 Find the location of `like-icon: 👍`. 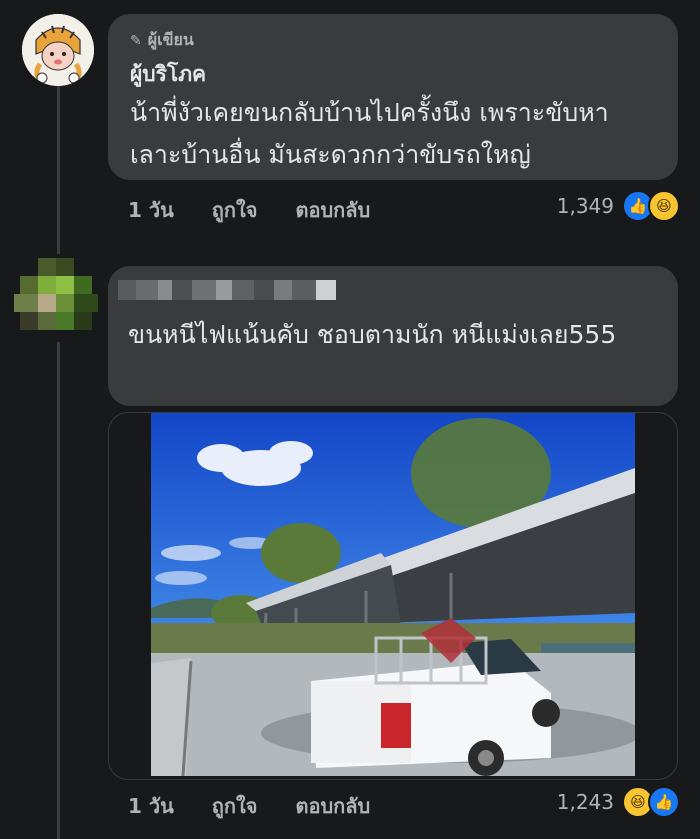

like-icon: 👍 is located at coordinates (664, 802).